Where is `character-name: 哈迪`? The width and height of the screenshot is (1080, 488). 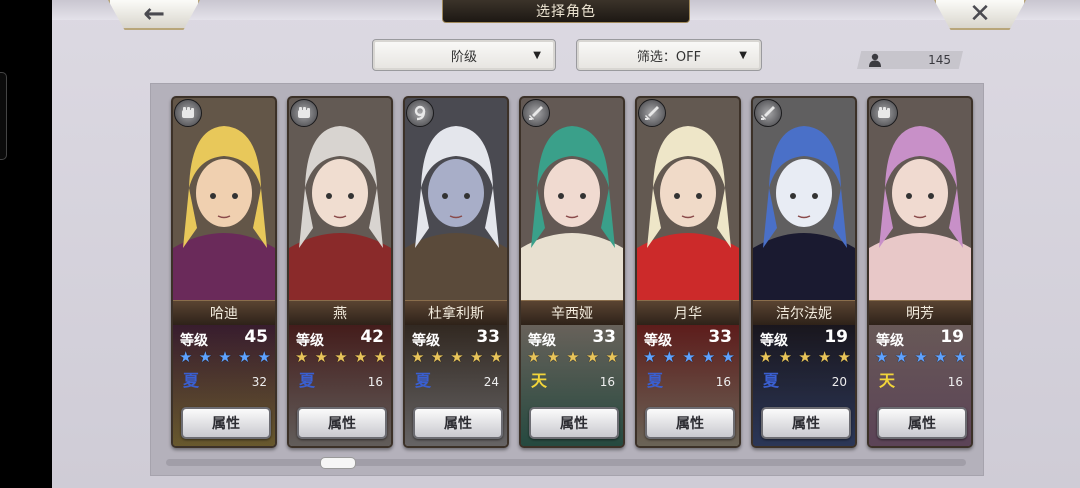
character-name: 哈迪 is located at coordinates (224, 314).